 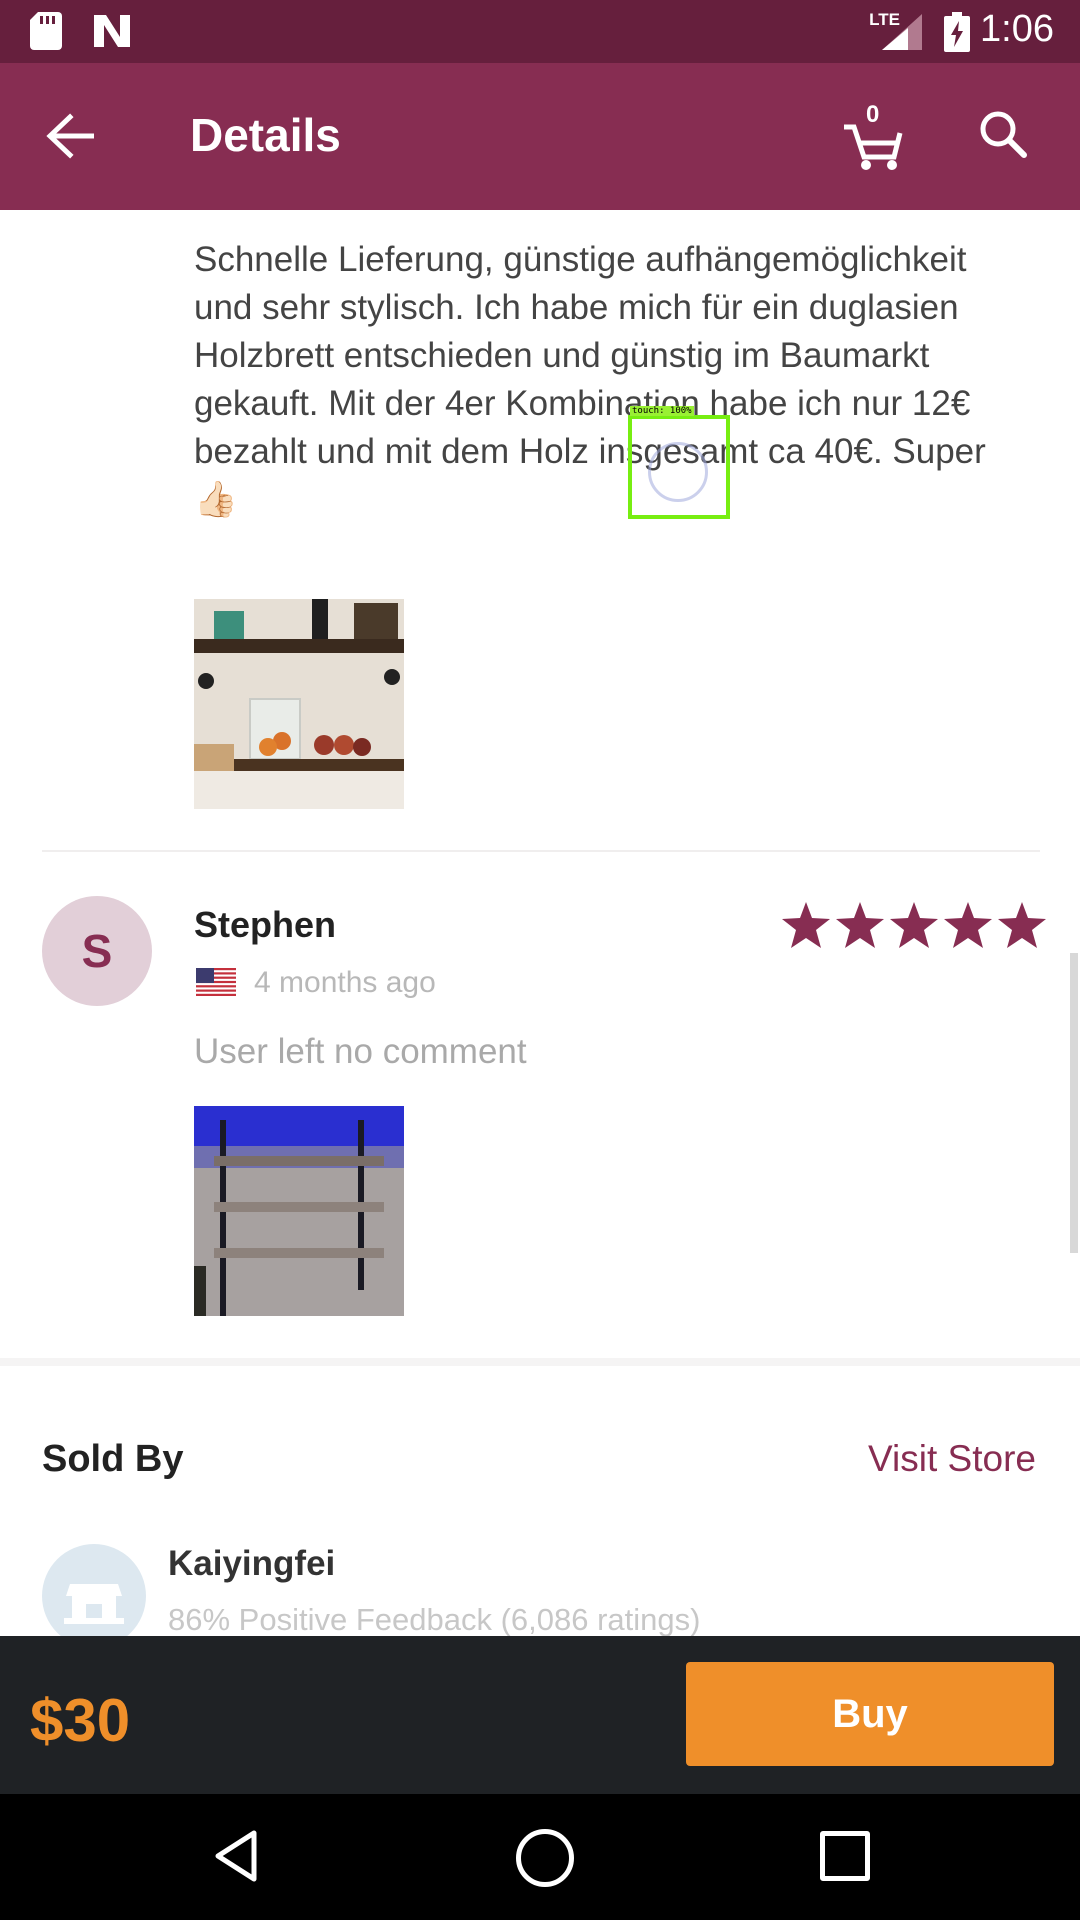 What do you see at coordinates (845, 1856) in the screenshot?
I see `nav-recents-icon` at bounding box center [845, 1856].